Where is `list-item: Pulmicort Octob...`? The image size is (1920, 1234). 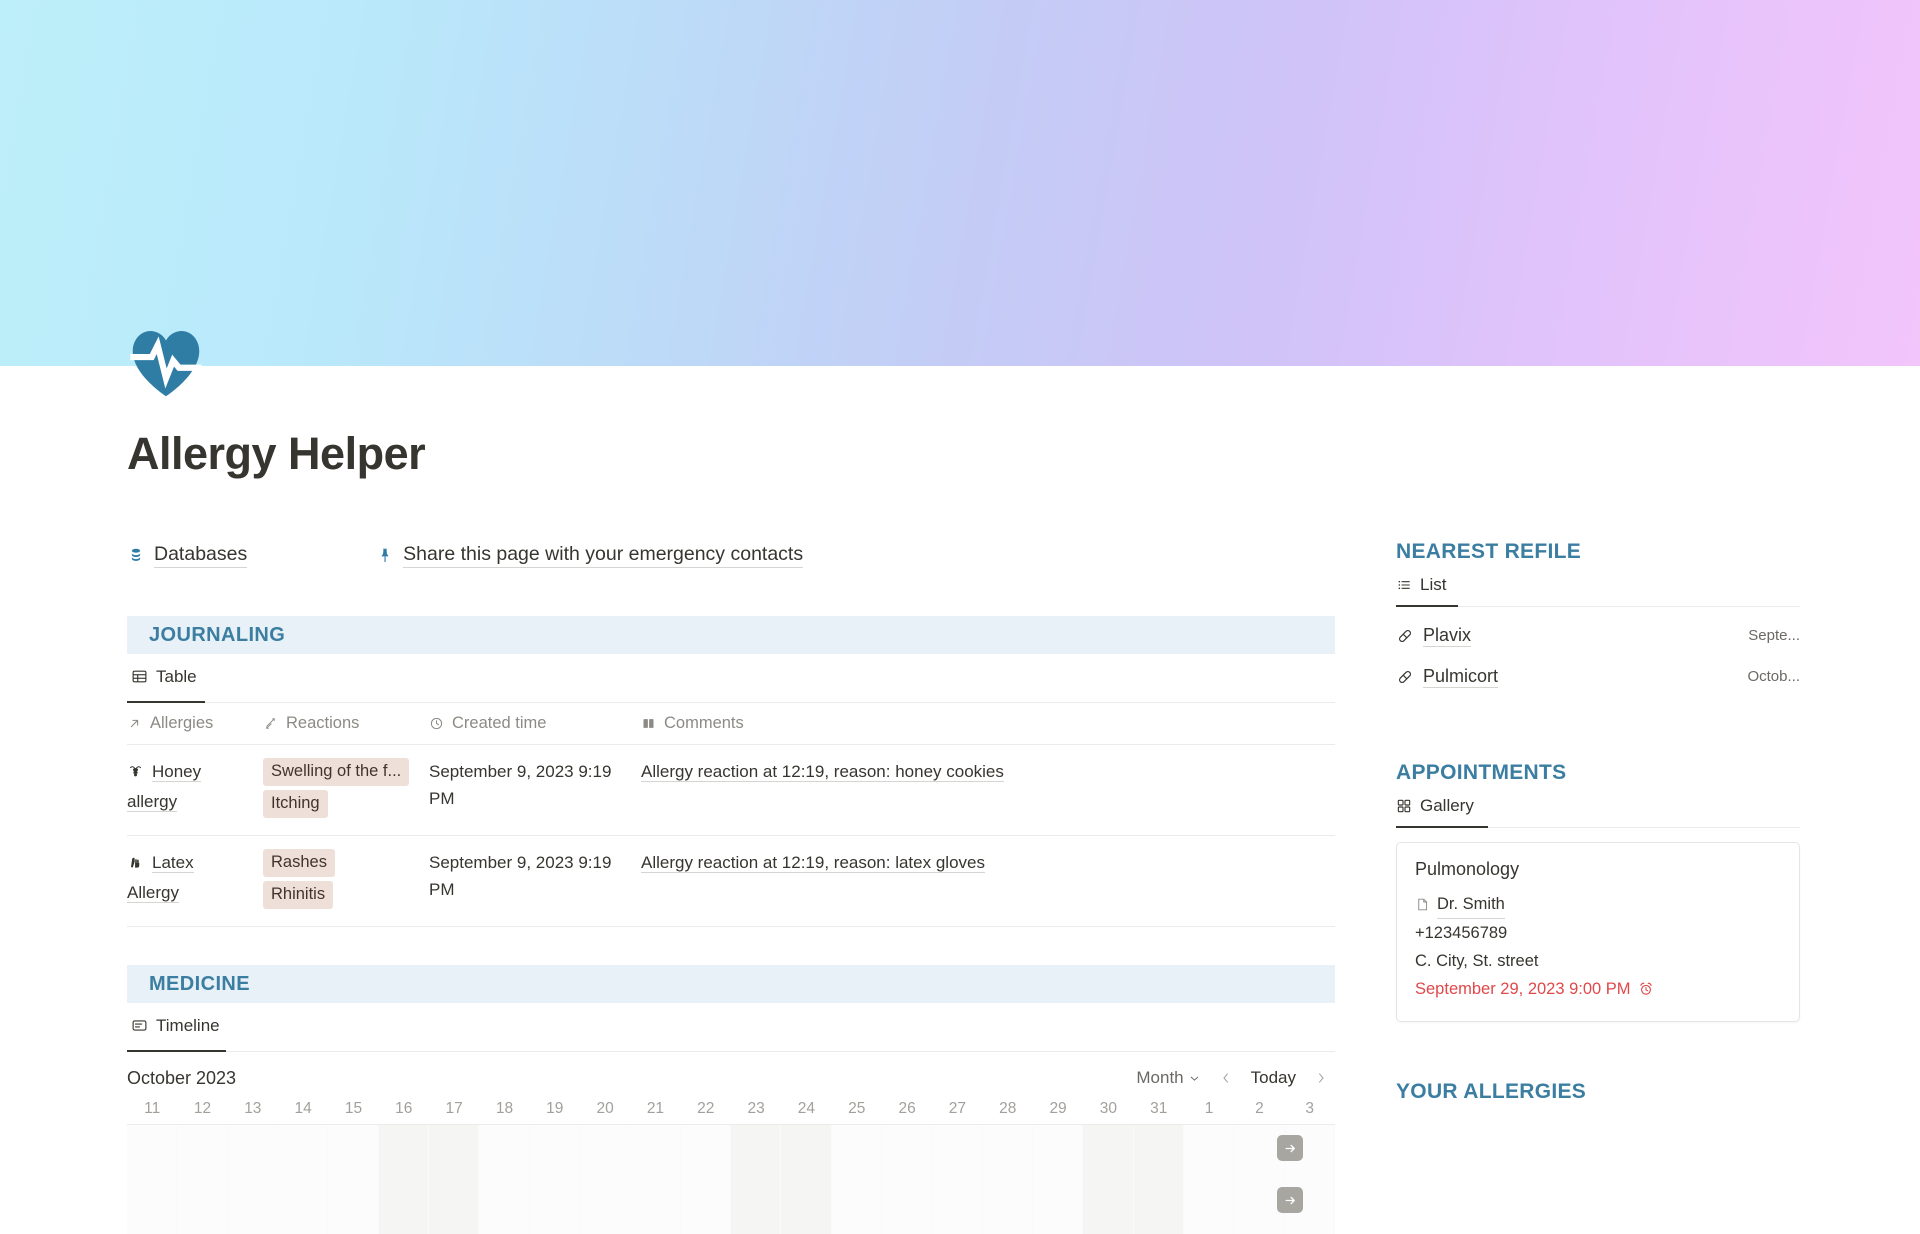
list-item: Pulmicort Octob... is located at coordinates (1598, 676).